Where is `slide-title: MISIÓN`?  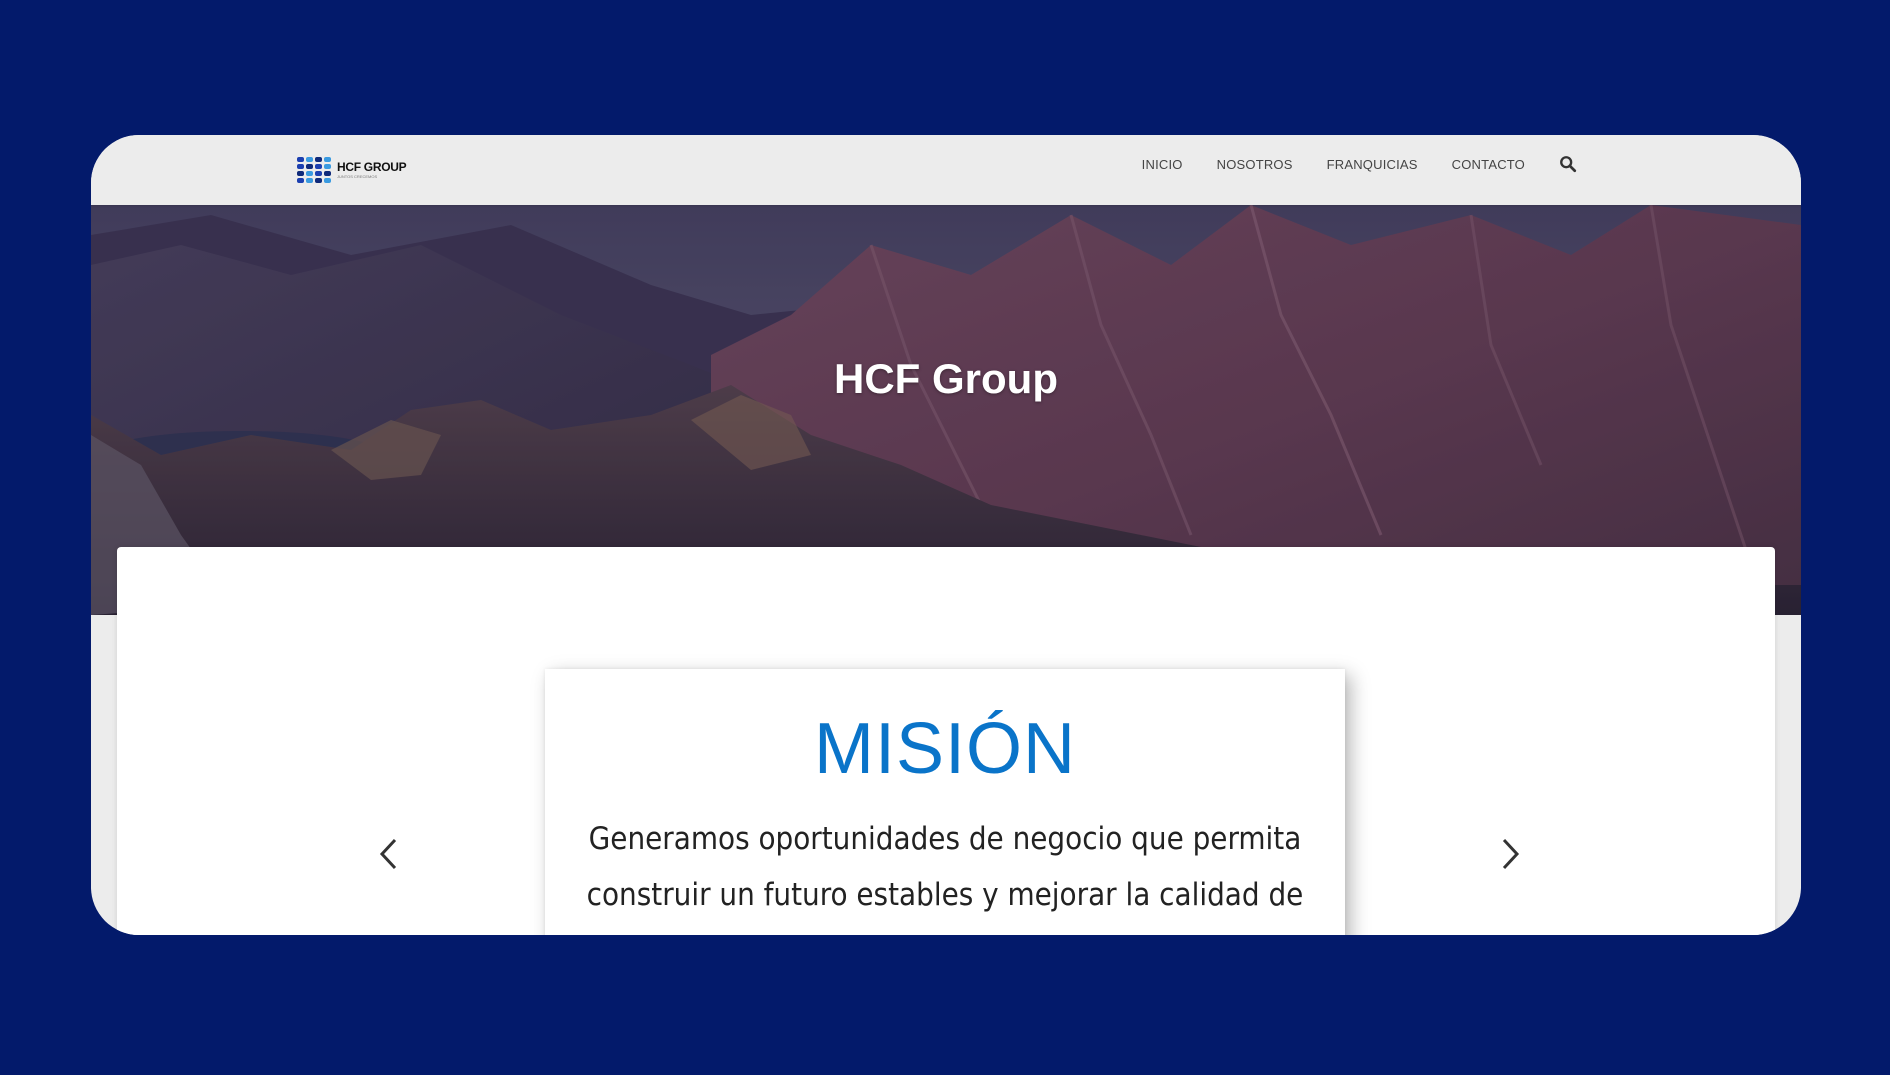 slide-title: MISIÓN is located at coordinates (944, 749).